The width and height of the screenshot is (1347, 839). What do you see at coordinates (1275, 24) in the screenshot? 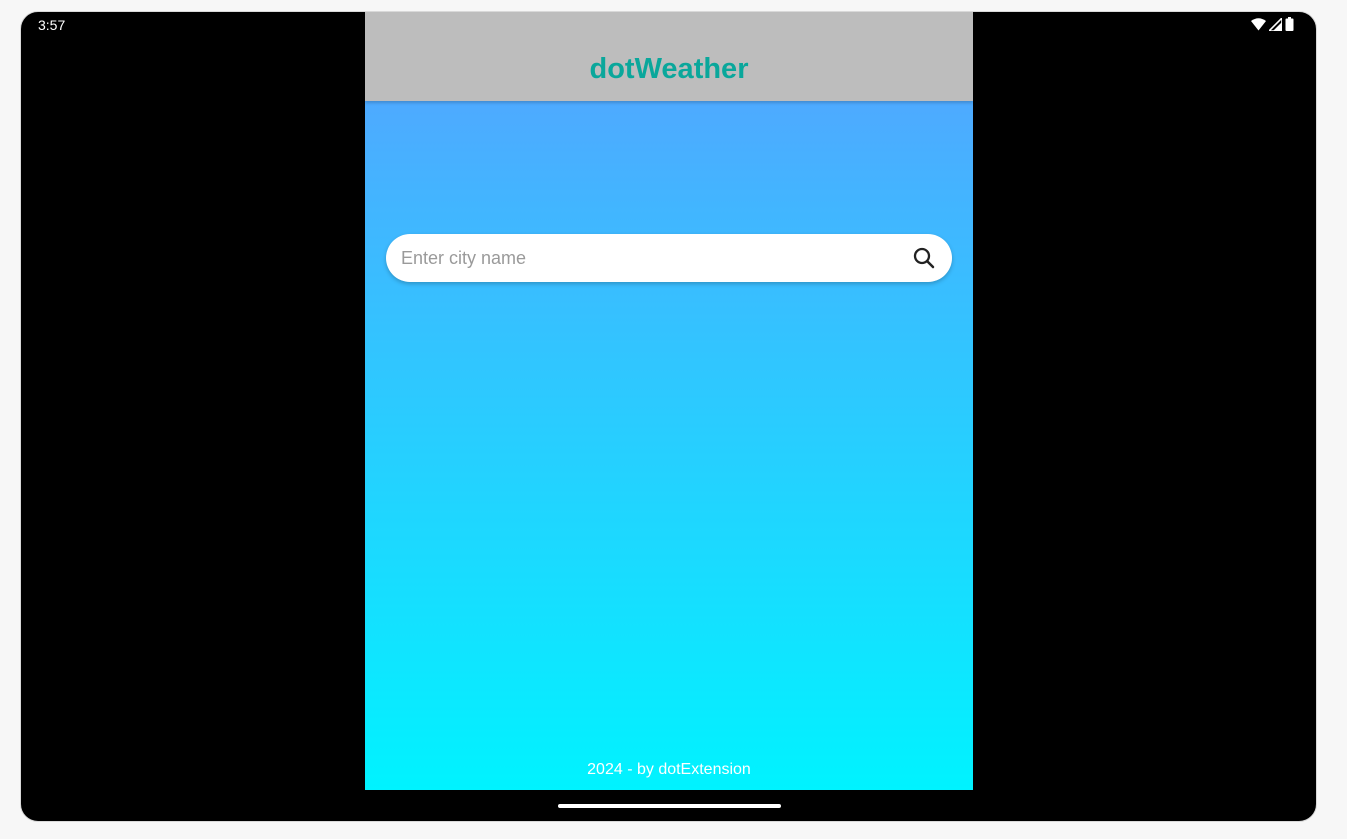
I see `signal-icon` at bounding box center [1275, 24].